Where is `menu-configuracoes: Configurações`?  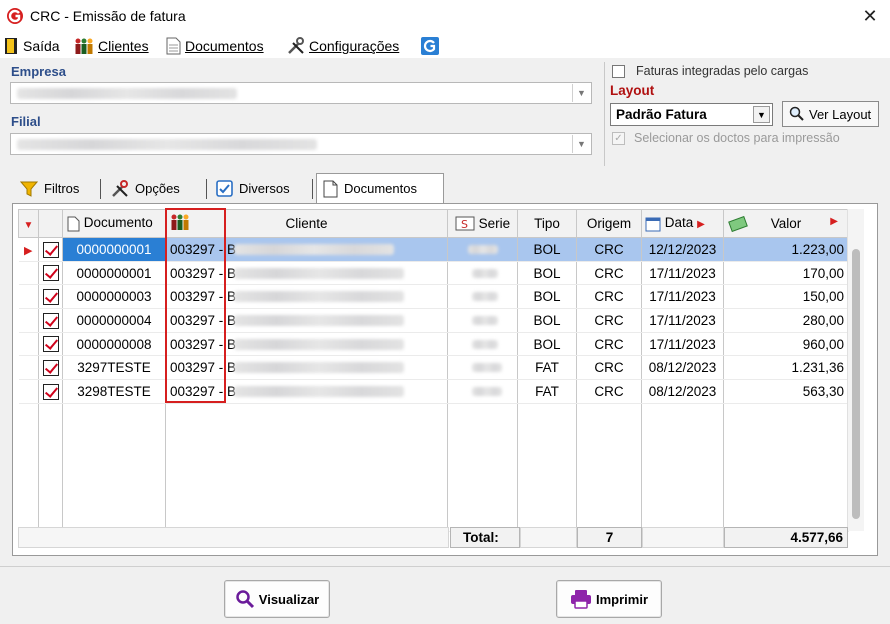
menu-configuracoes: Configurações is located at coordinates (343, 46).